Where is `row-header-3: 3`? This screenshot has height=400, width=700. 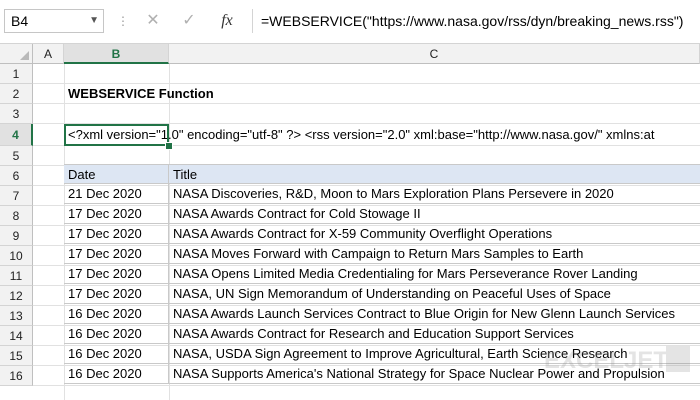
row-header-3: 3 is located at coordinates (16, 114).